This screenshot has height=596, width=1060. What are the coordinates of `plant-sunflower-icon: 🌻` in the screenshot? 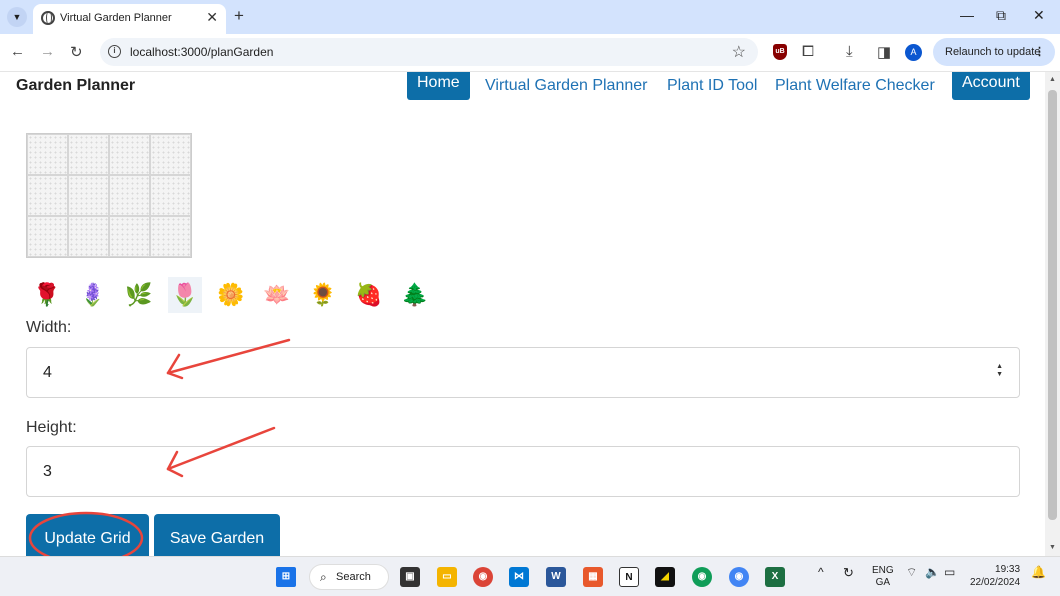 It's located at (323, 295).